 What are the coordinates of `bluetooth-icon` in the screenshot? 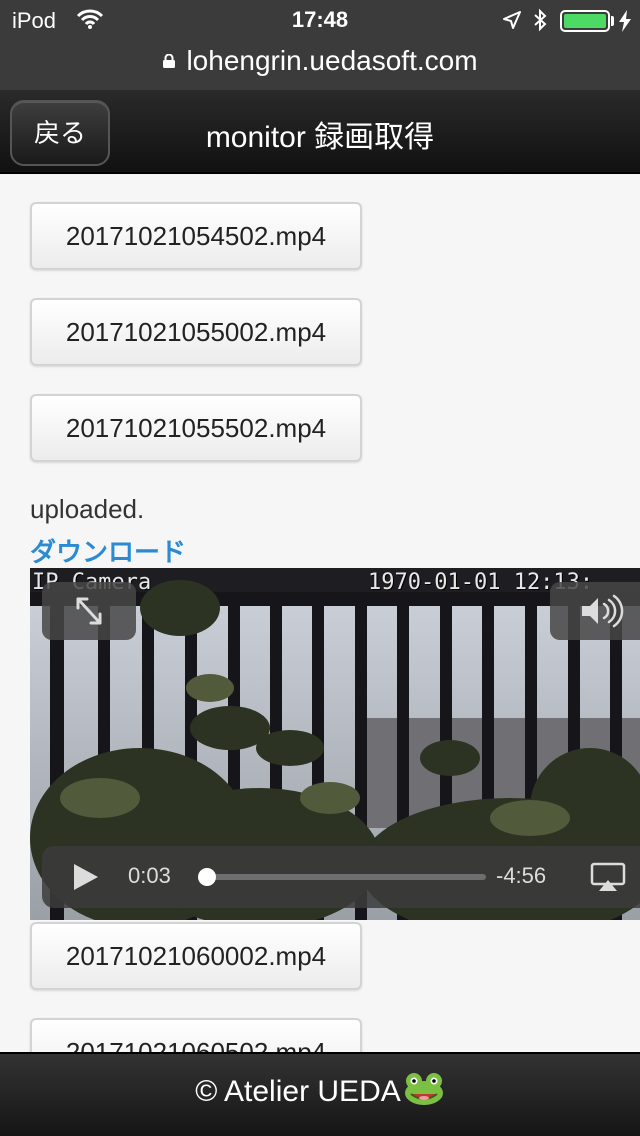 It's located at (540, 20).